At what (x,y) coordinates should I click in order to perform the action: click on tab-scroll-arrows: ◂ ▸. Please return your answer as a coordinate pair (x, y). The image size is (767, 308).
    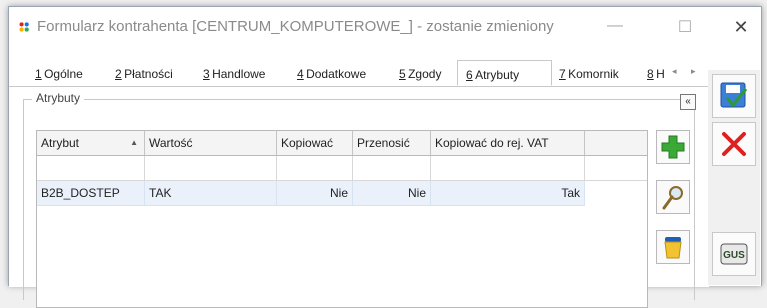
    Looking at the image, I should click on (687, 71).